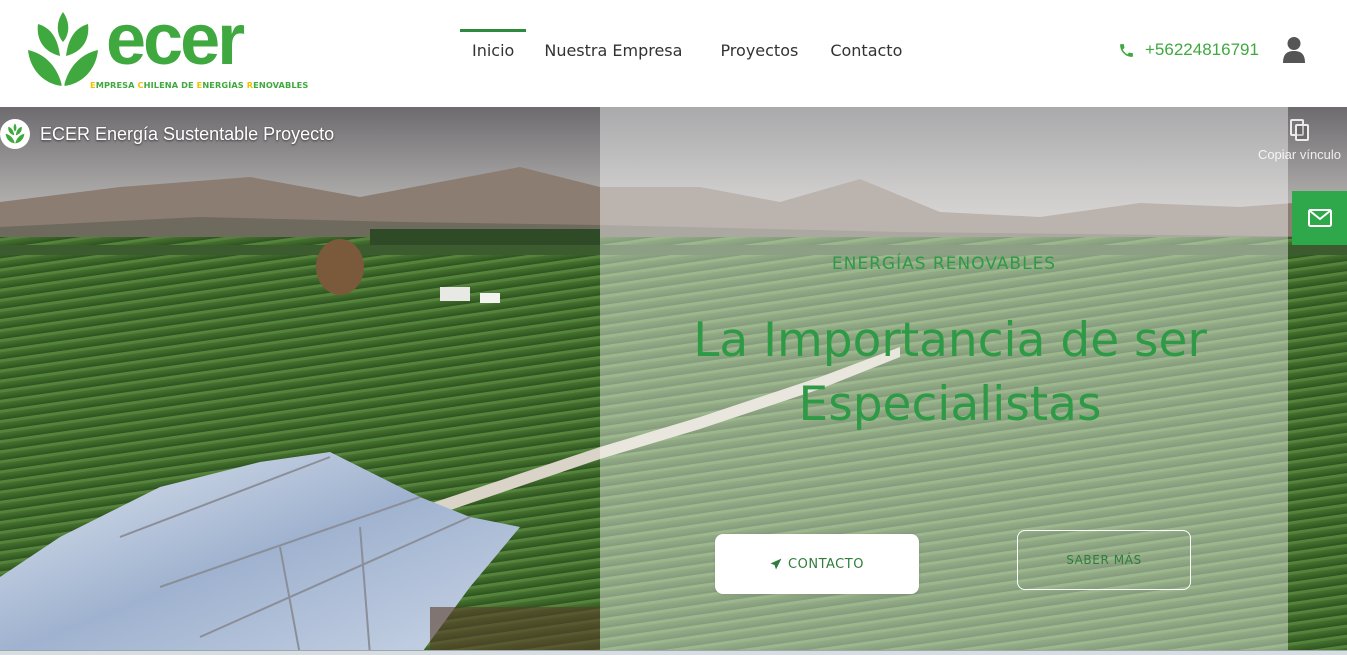 This screenshot has height=655, width=1347. What do you see at coordinates (170, 85) in the screenshot?
I see `logo-tagline-part: HILENA DE` at bounding box center [170, 85].